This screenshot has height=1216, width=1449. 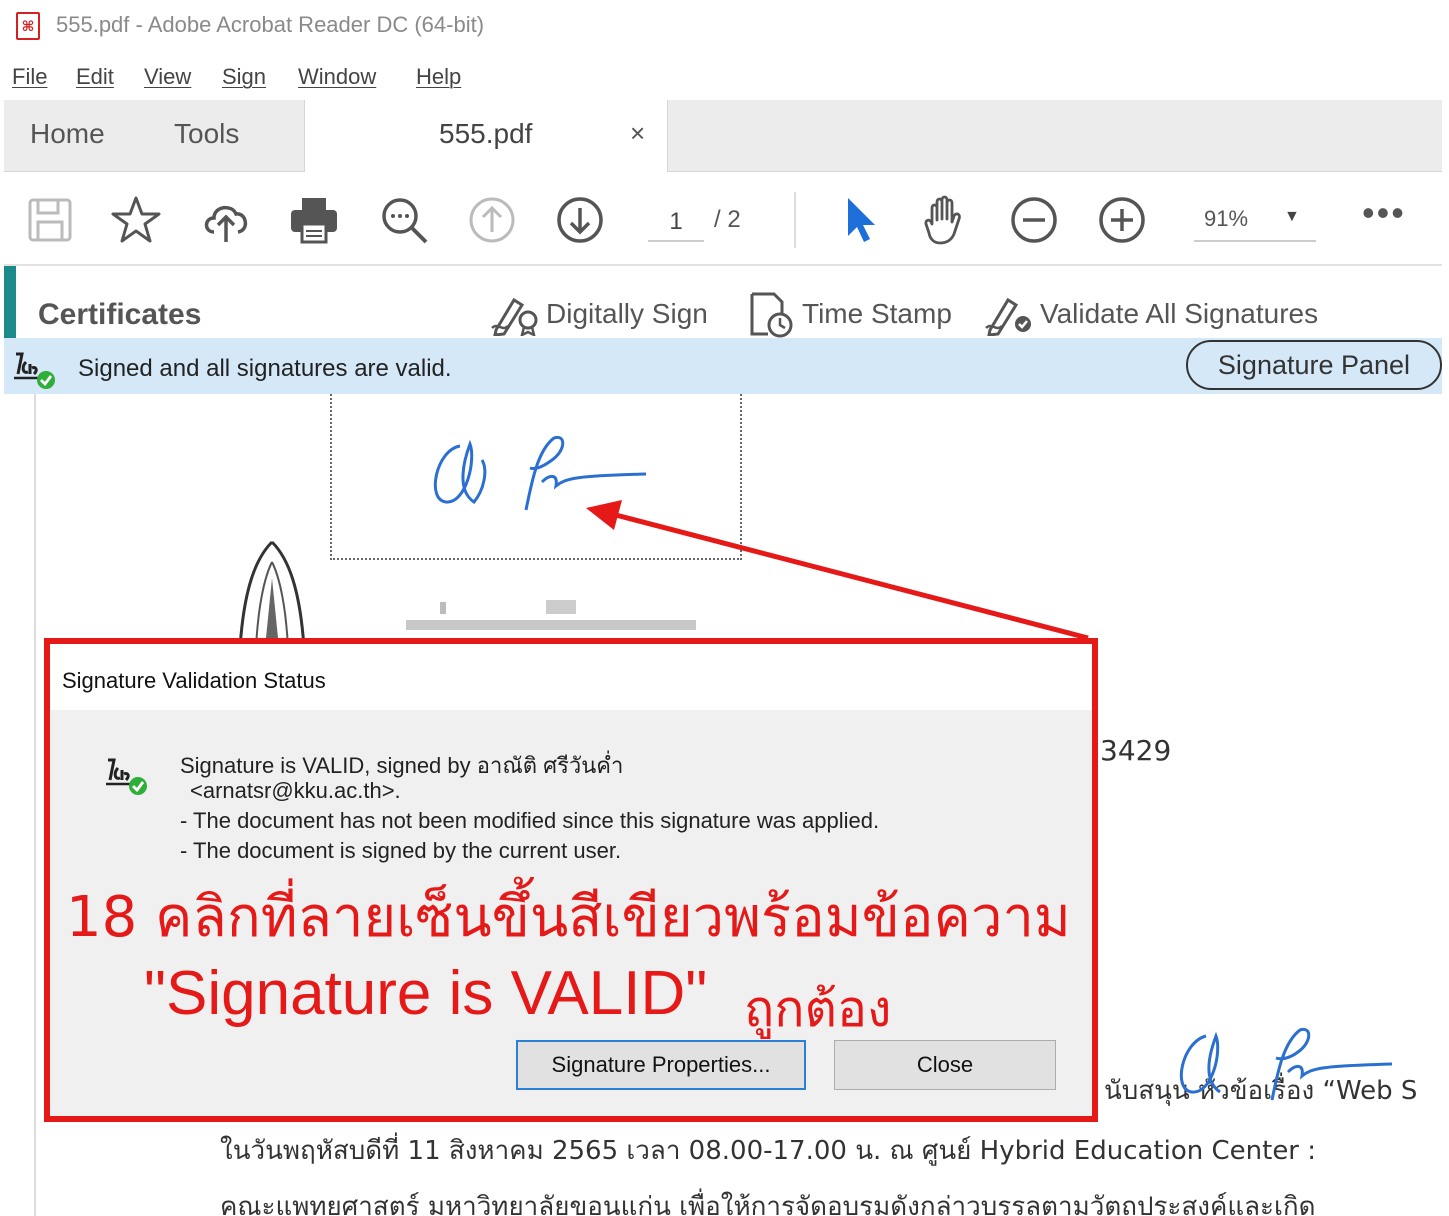 What do you see at coordinates (120, 314) in the screenshot?
I see `certificates-title: Certificates` at bounding box center [120, 314].